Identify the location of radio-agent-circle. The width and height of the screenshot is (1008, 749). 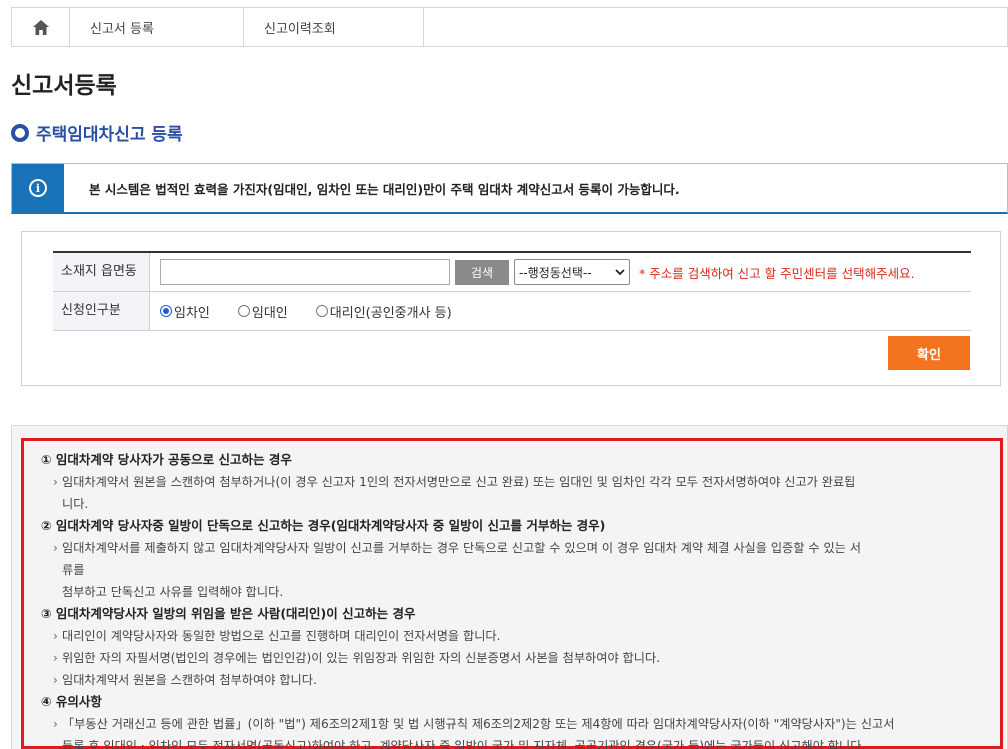
(321, 311).